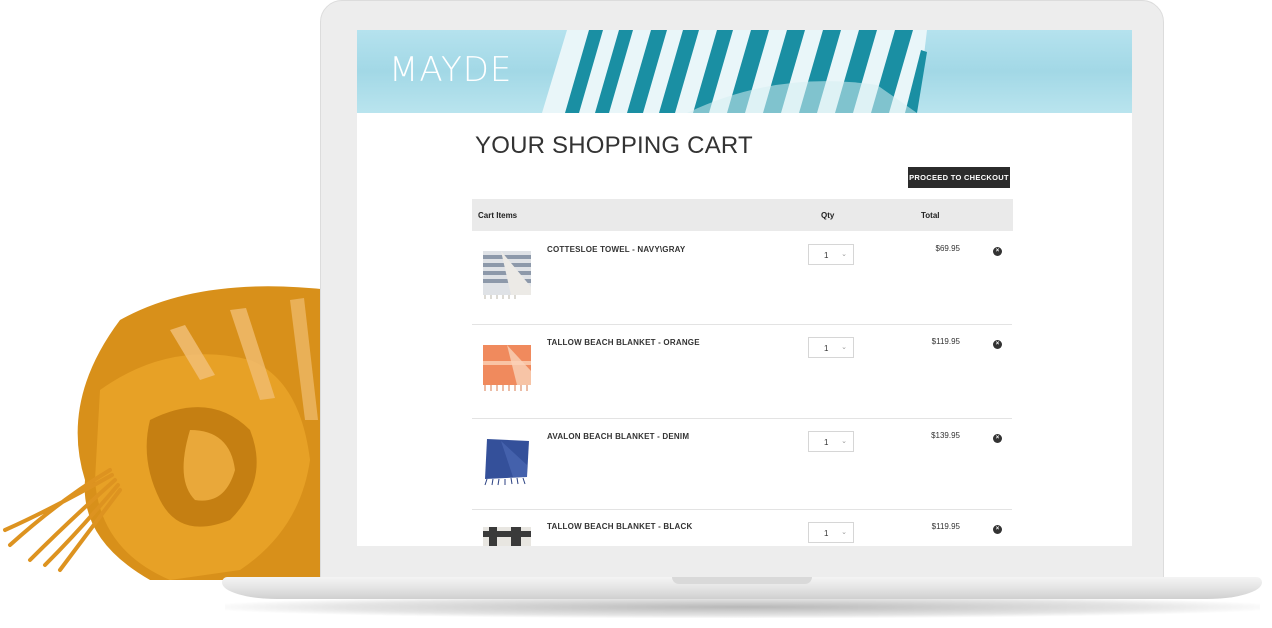  What do you see at coordinates (169, 433) in the screenshot?
I see `blanket-photo` at bounding box center [169, 433].